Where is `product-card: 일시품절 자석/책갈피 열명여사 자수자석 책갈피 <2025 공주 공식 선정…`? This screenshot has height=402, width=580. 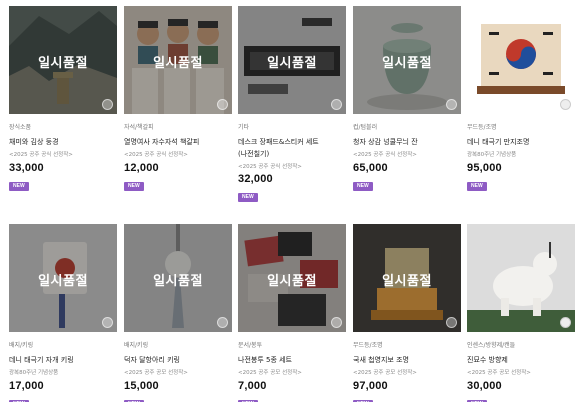
product-card: 일시품절 자석/책갈피 열명여사 자수자석 책갈피 <2025 공주 공식 선정… is located at coordinates (178, 99).